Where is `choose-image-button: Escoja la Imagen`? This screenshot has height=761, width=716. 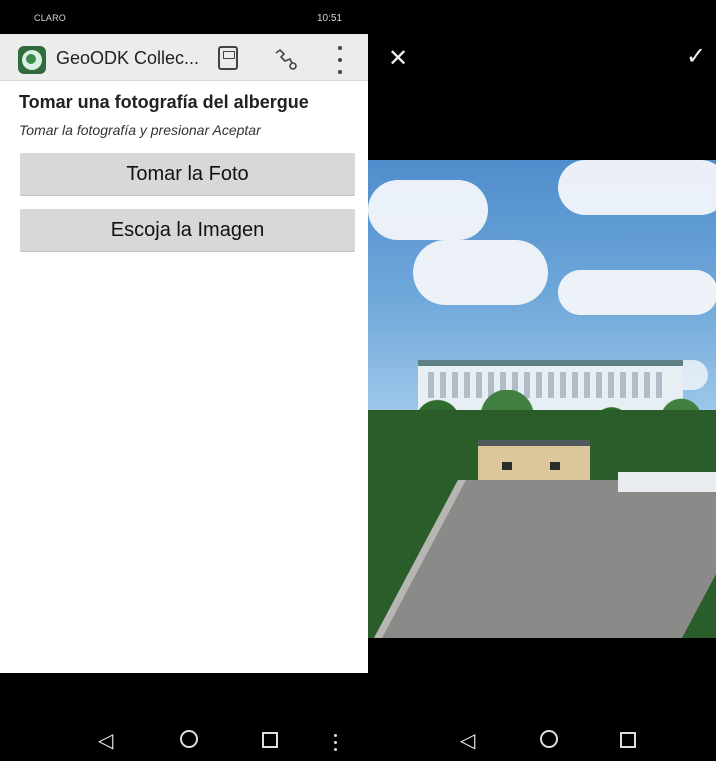
choose-image-button: Escoja la Imagen is located at coordinates (187, 230).